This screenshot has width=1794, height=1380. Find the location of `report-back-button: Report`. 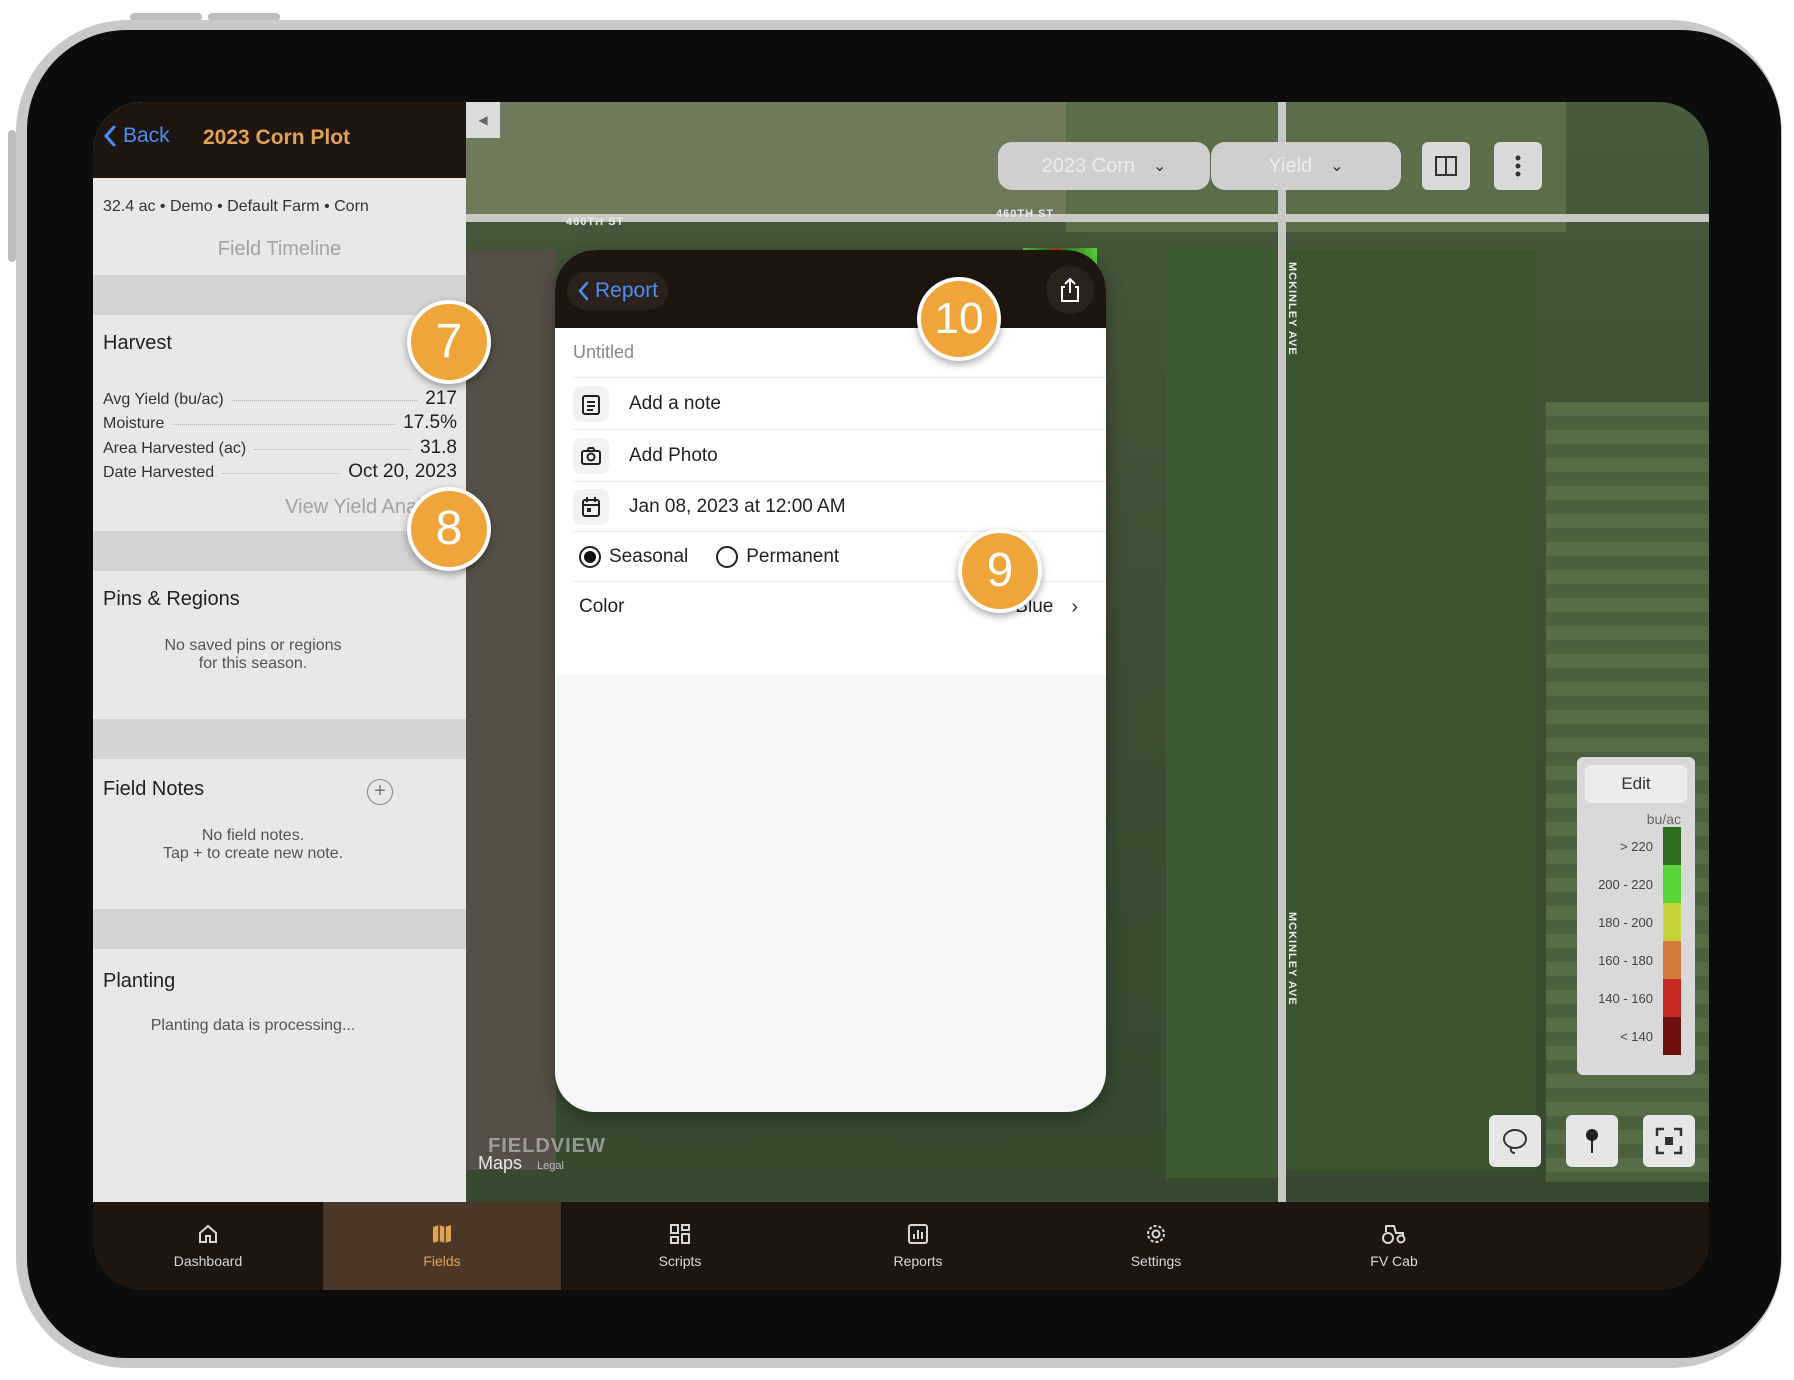

report-back-button: Report is located at coordinates (618, 291).